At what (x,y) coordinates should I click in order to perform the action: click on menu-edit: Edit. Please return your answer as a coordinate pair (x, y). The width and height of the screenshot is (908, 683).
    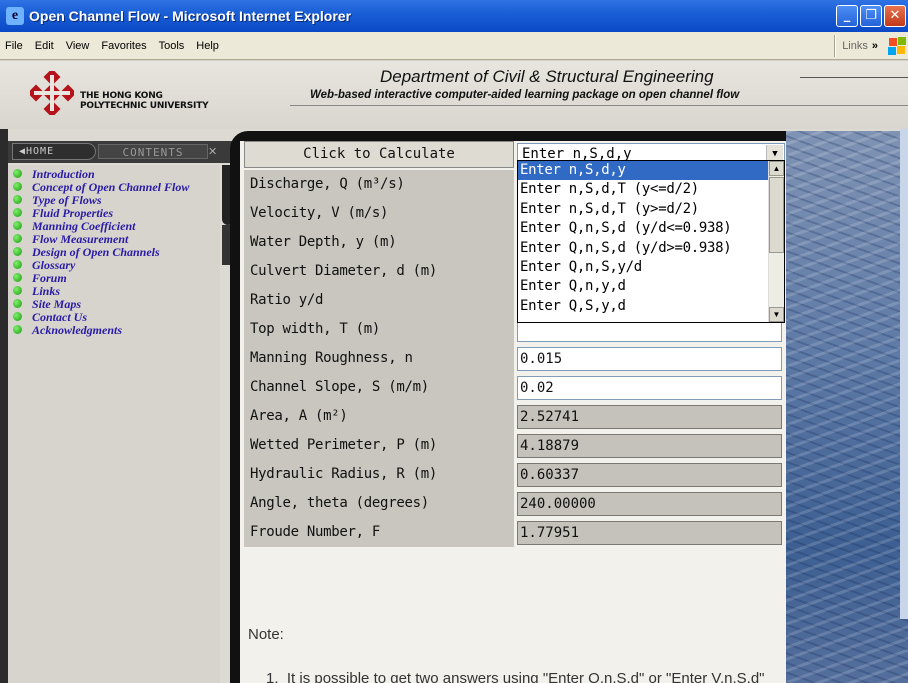
    Looking at the image, I should click on (44, 46).